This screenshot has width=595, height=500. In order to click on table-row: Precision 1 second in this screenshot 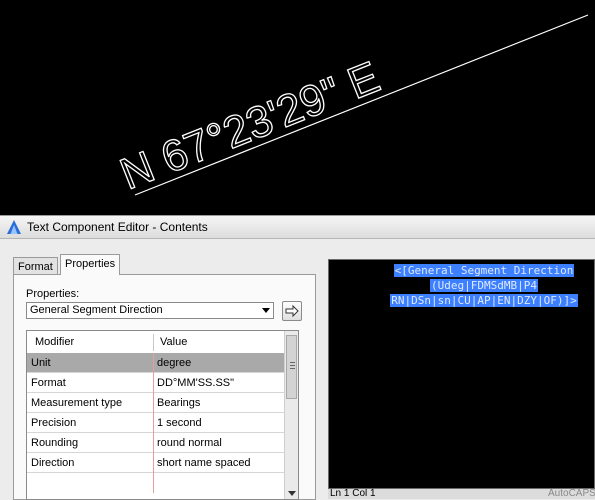, I will do `click(155, 423)`.